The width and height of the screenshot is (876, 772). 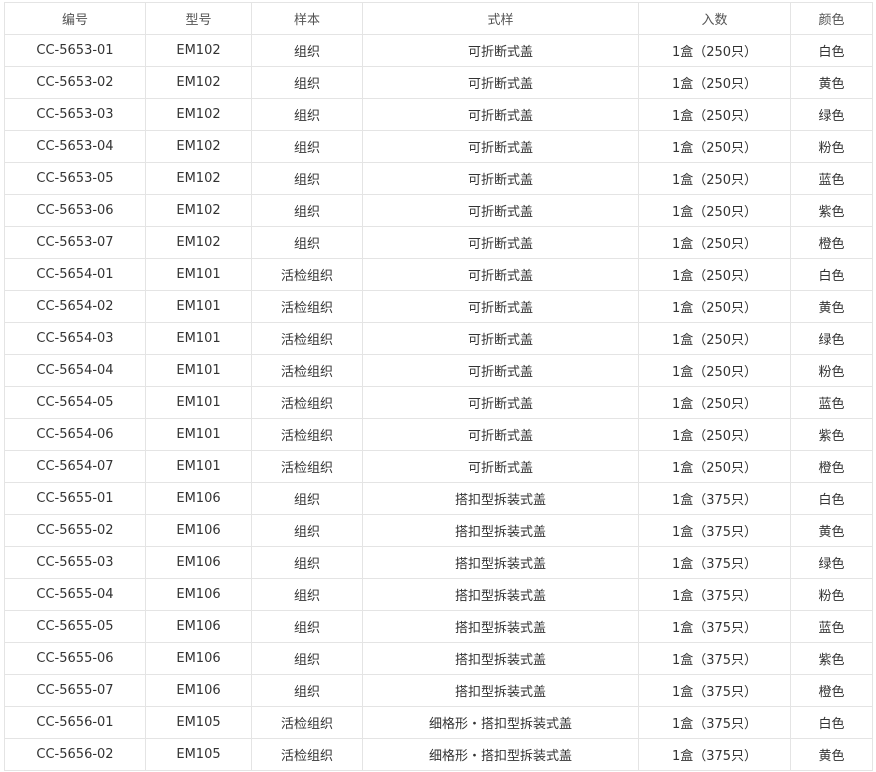 I want to click on table-header: 编号 型号 样本 式样 入数 颜色, so click(x=438, y=18).